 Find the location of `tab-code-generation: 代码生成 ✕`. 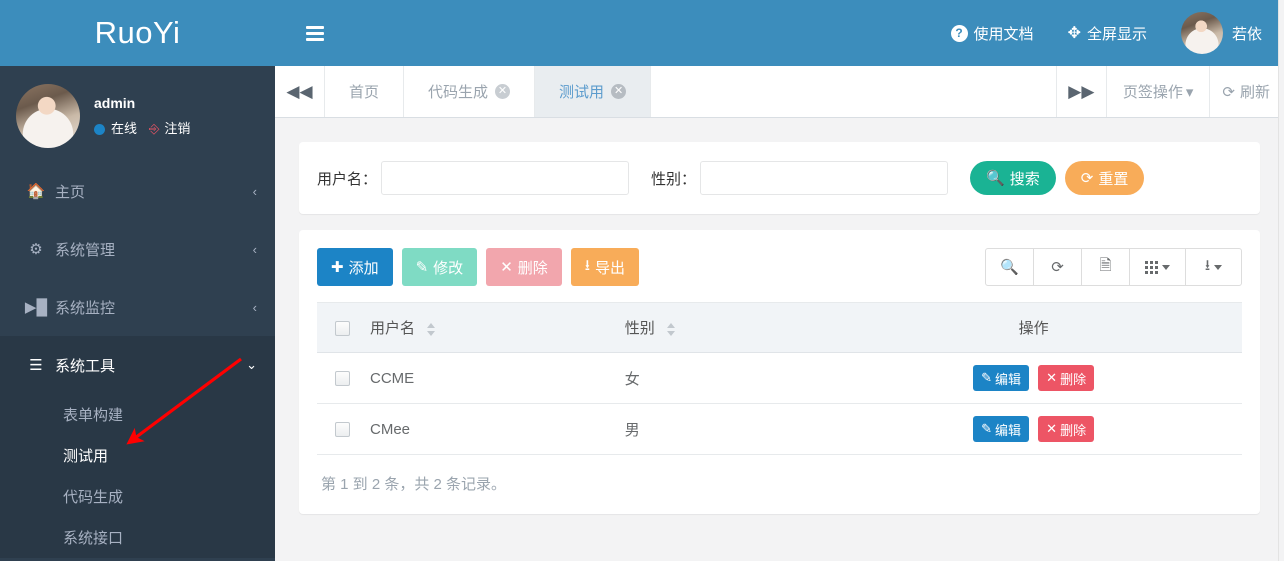

tab-code-generation: 代码生成 ✕ is located at coordinates (470, 91).